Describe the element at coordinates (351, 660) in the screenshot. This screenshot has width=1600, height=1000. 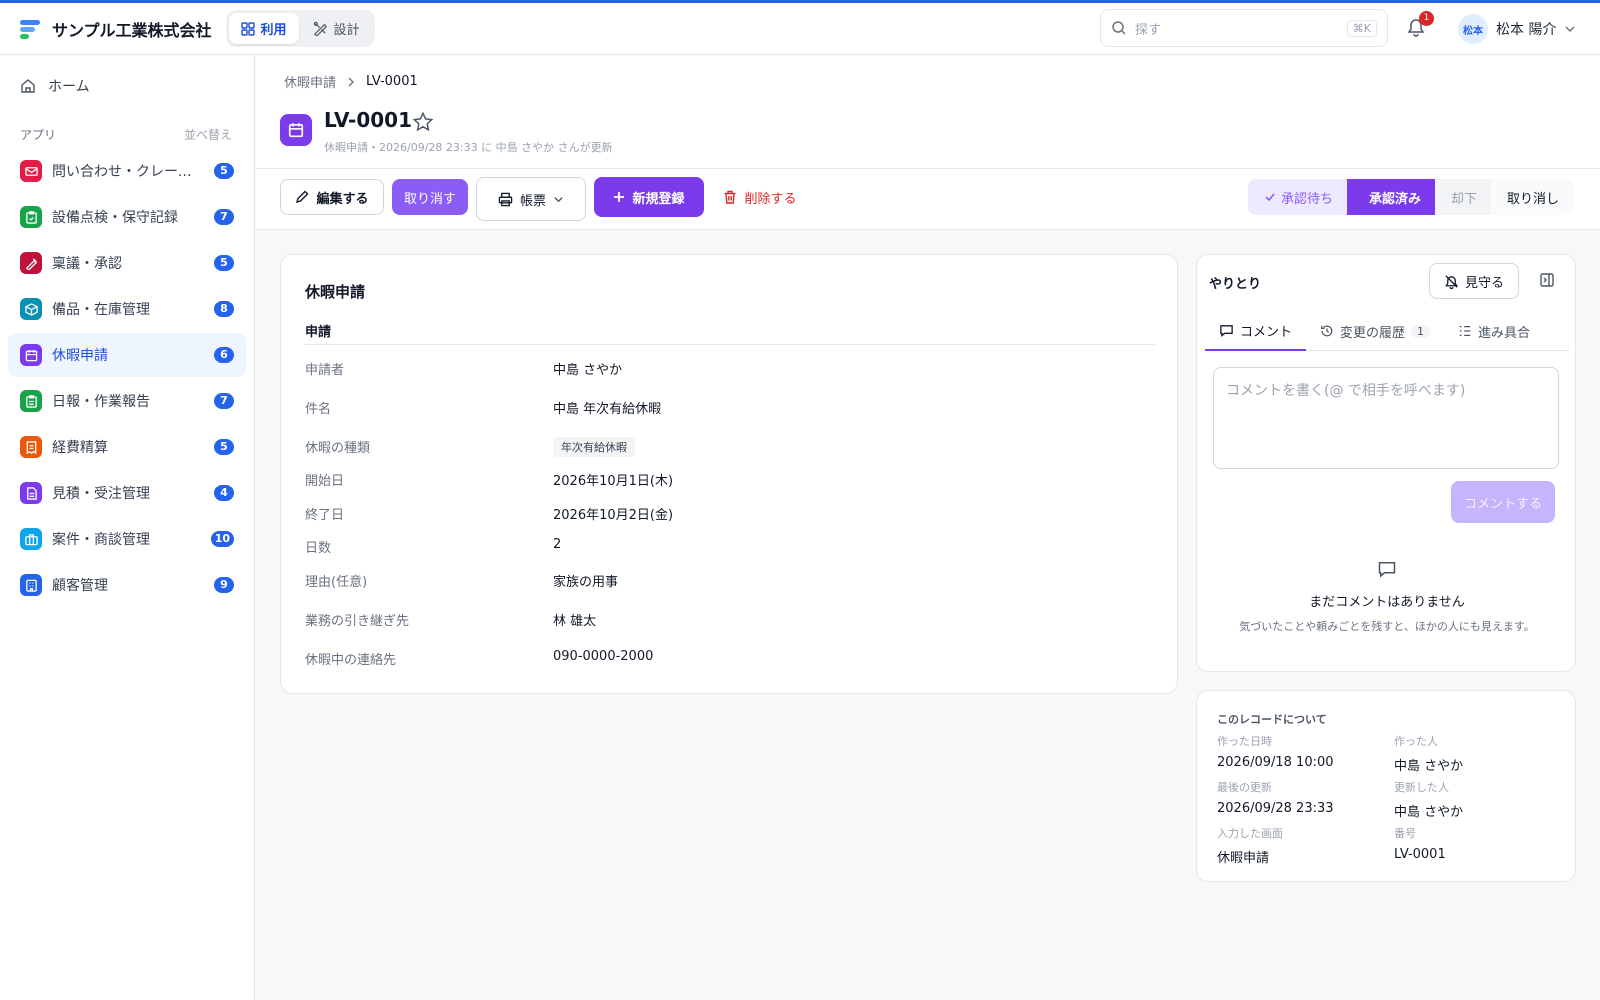
I see `field-label: 休暇中の連絡先` at that location.